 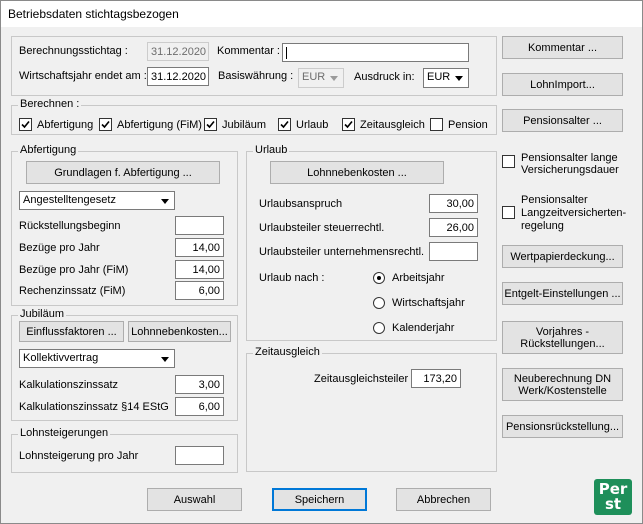 I want to click on pensionsalter-lange-label: Pensionsalter lange Versicherungsdauer, so click(x=570, y=164).